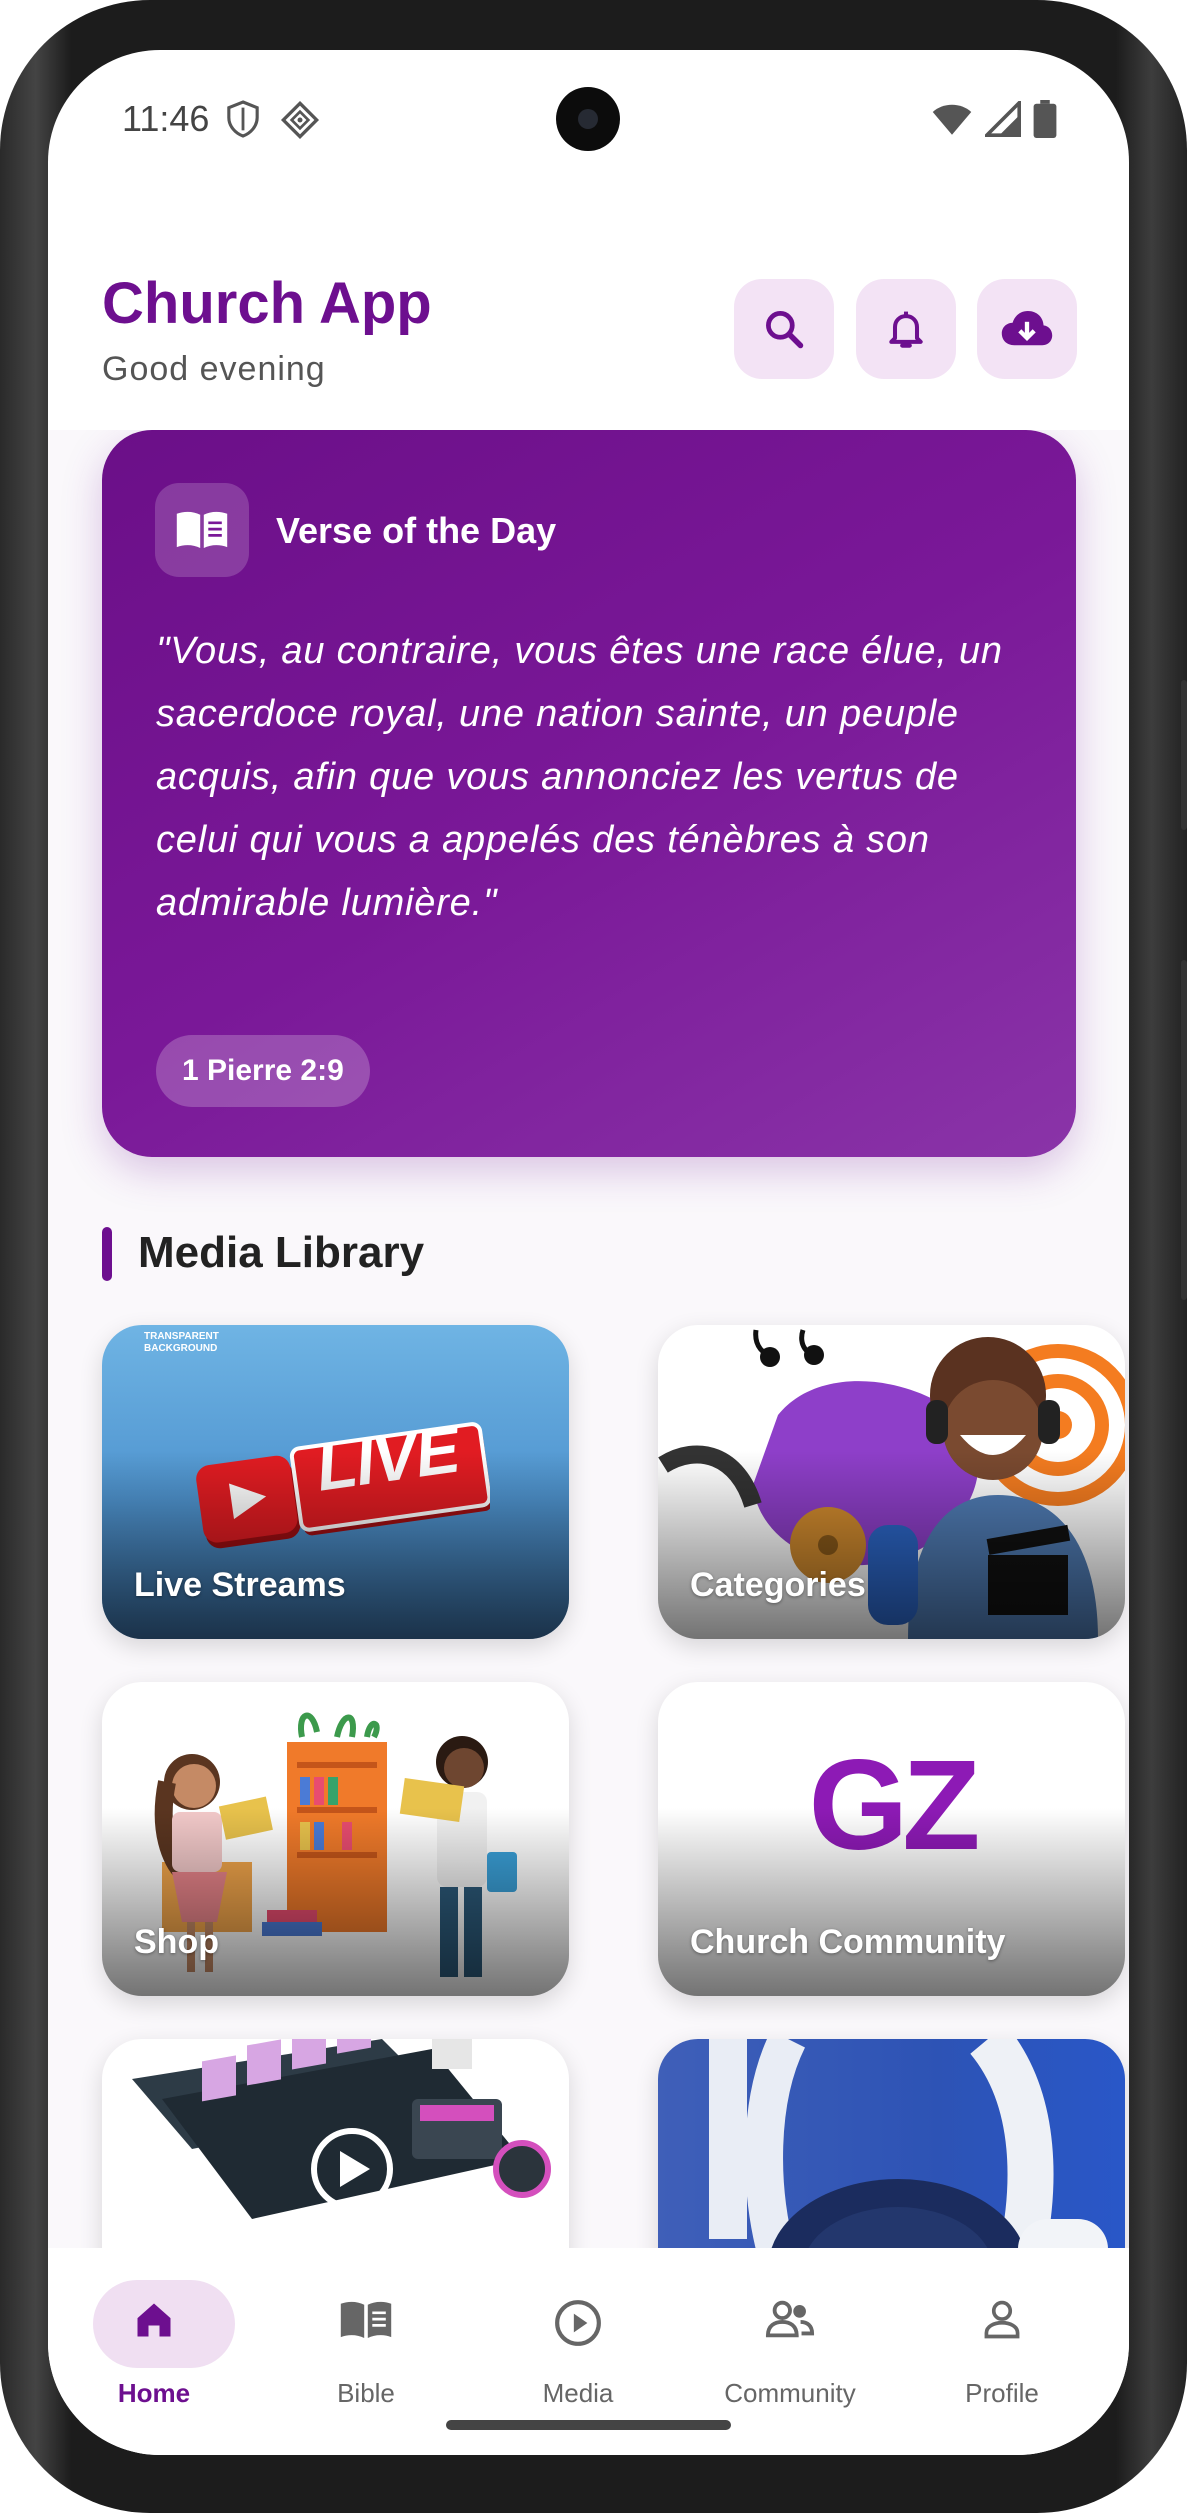 The width and height of the screenshot is (1187, 2513). I want to click on status-bar: 11:46, so click(588, 120).